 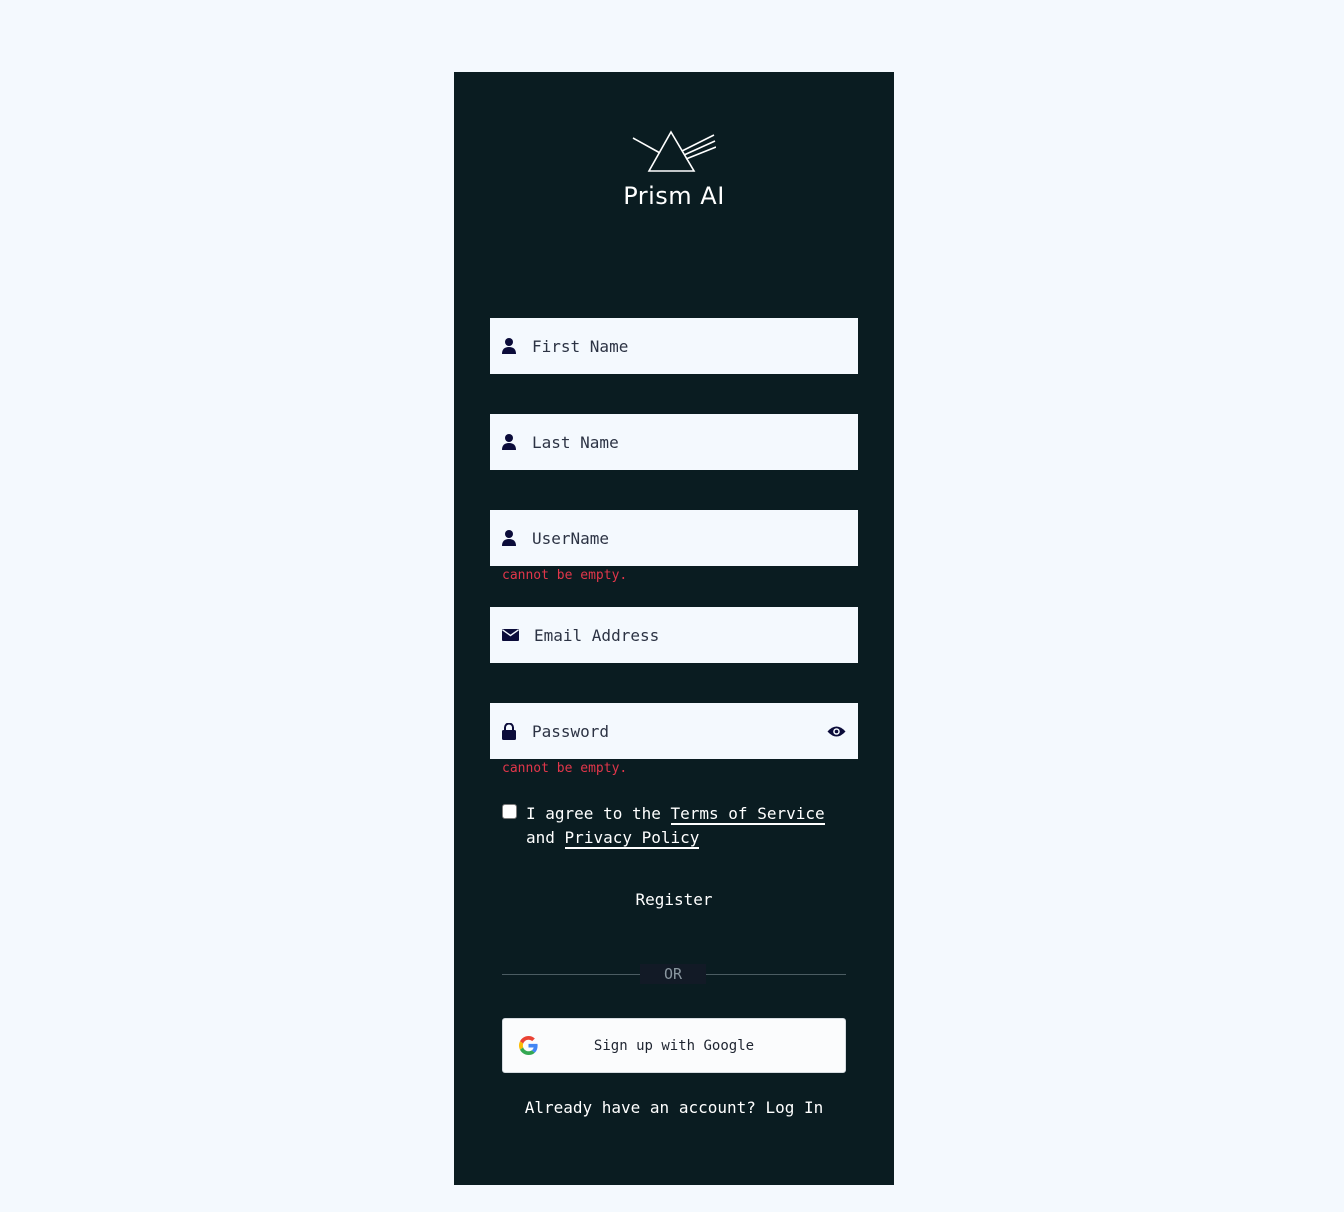 I want to click on last-name-field, so click(x=674, y=442).